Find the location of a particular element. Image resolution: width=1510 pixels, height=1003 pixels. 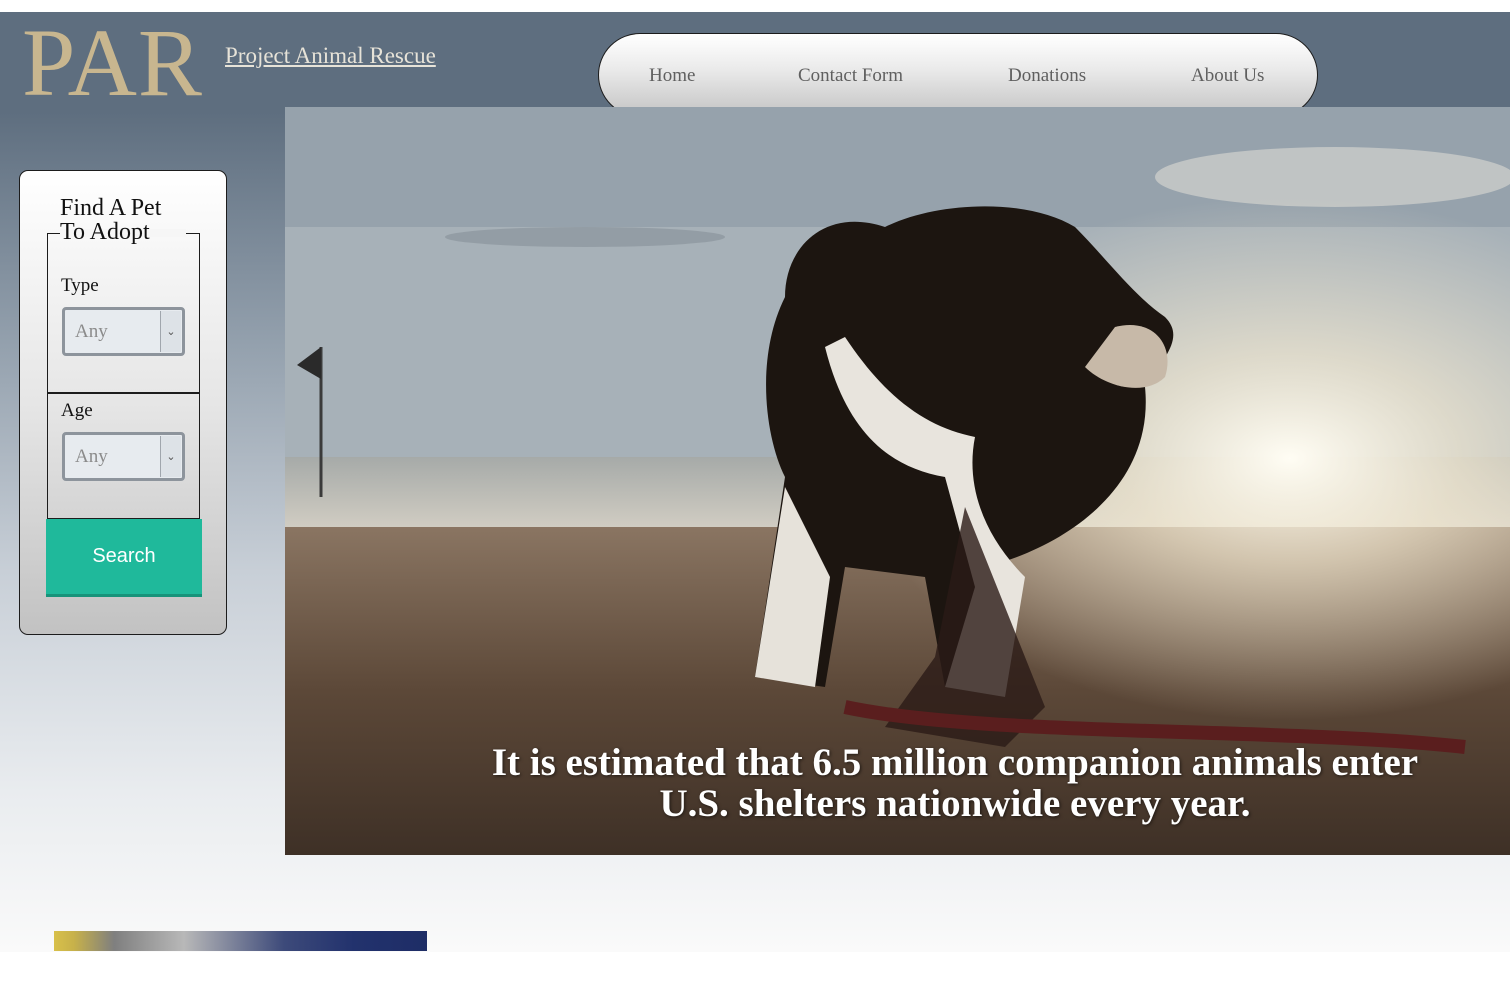

age-label: Age is located at coordinates (77, 410).